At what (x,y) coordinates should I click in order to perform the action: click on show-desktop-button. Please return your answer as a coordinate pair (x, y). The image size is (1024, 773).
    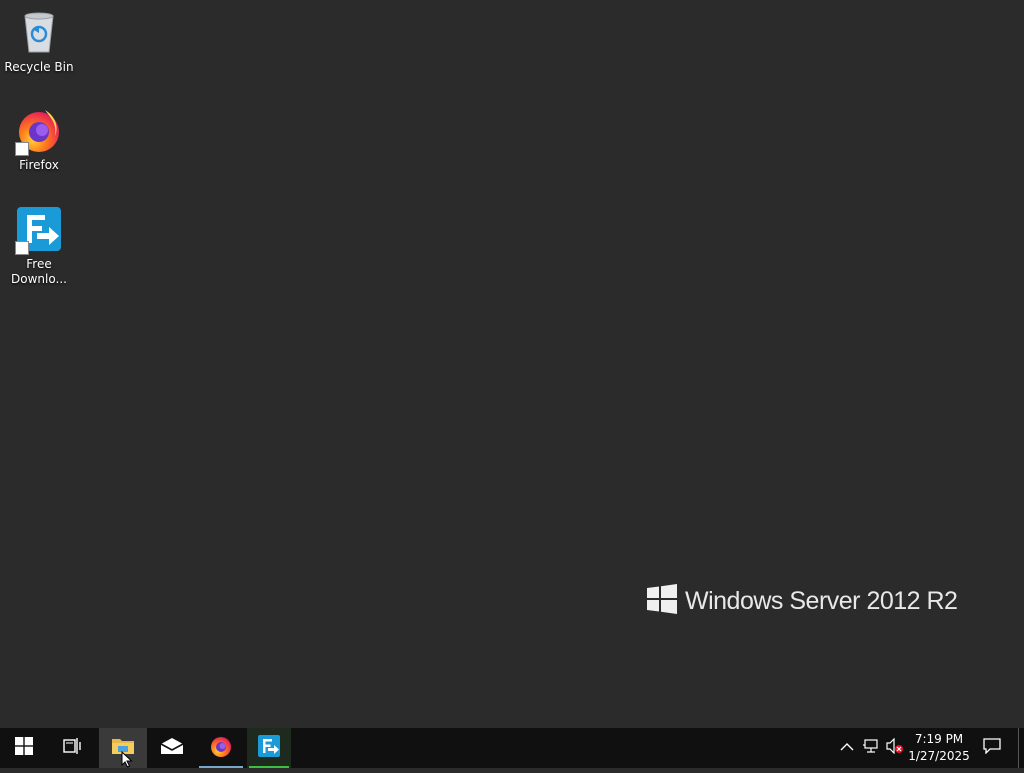
    Looking at the image, I should click on (1021, 748).